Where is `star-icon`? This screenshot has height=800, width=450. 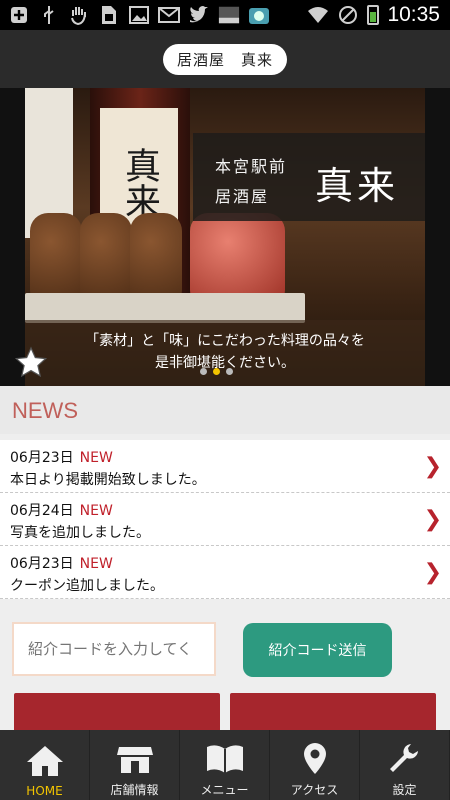 star-icon is located at coordinates (31, 363).